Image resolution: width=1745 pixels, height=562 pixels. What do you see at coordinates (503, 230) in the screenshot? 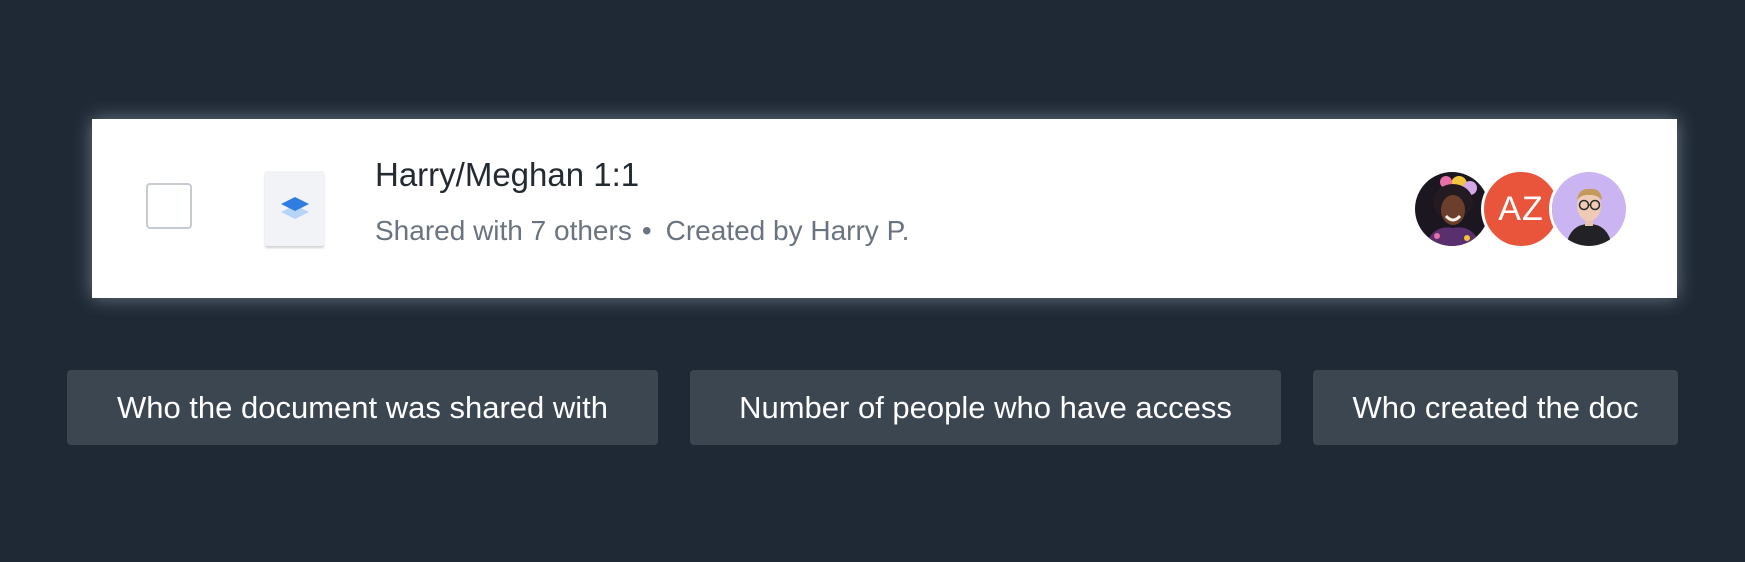
I see `shared-with-text: Shared with 7 others` at bounding box center [503, 230].